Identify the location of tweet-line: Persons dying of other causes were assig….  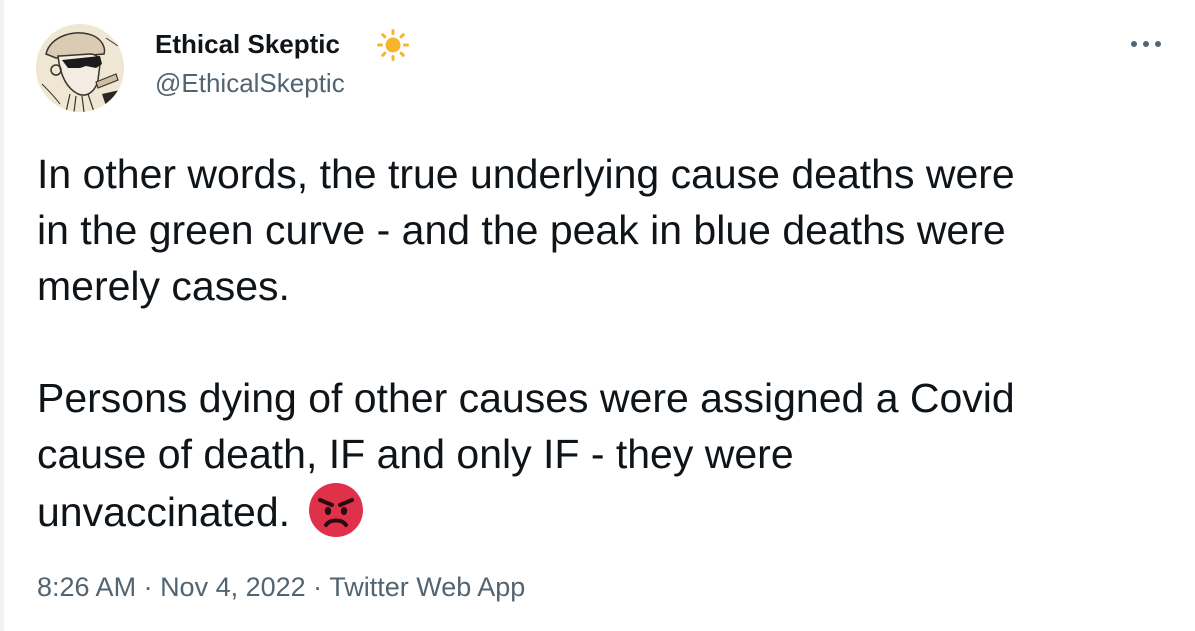
(526, 398).